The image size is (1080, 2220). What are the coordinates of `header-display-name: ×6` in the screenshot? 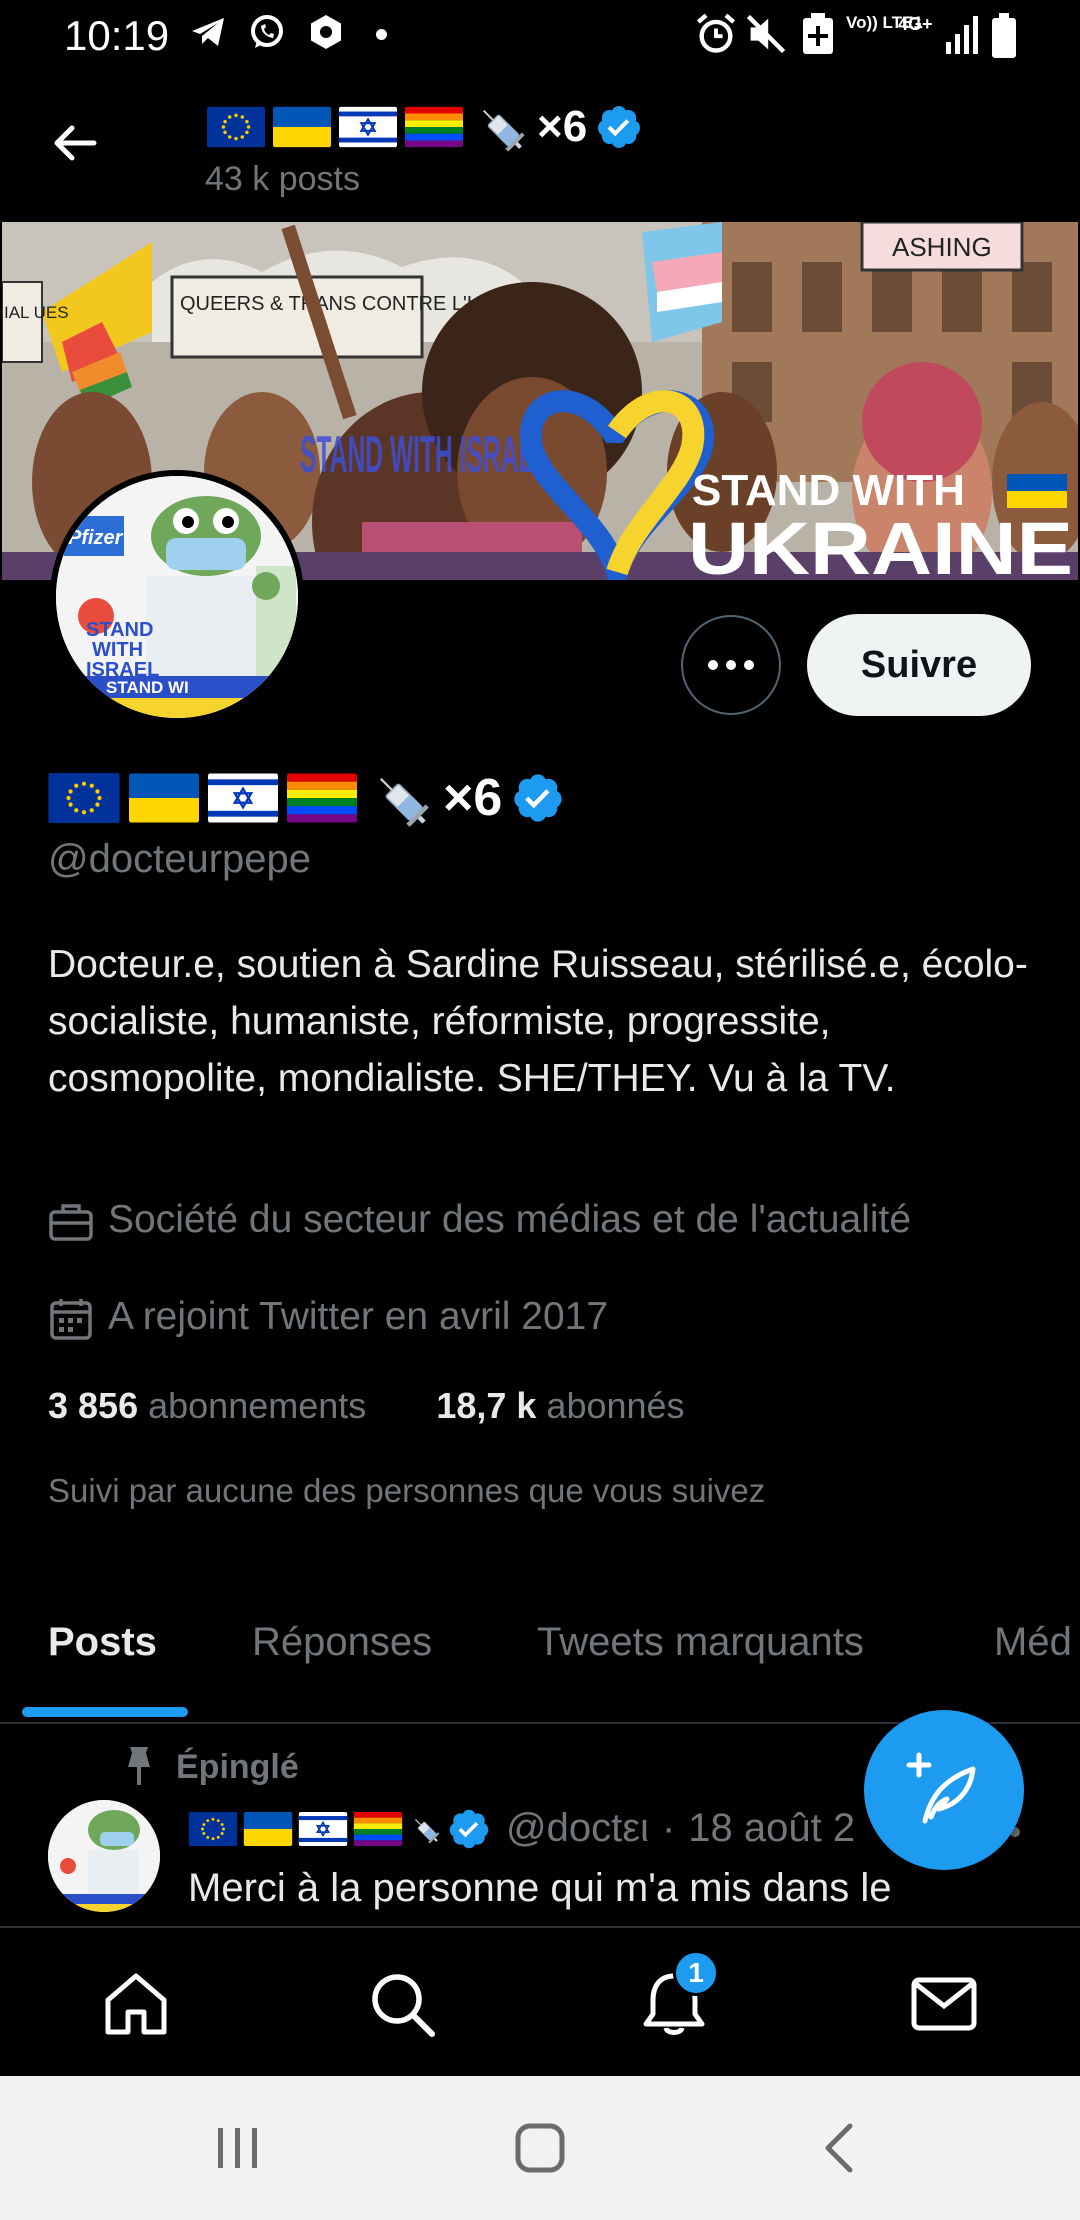 It's located at (425, 127).